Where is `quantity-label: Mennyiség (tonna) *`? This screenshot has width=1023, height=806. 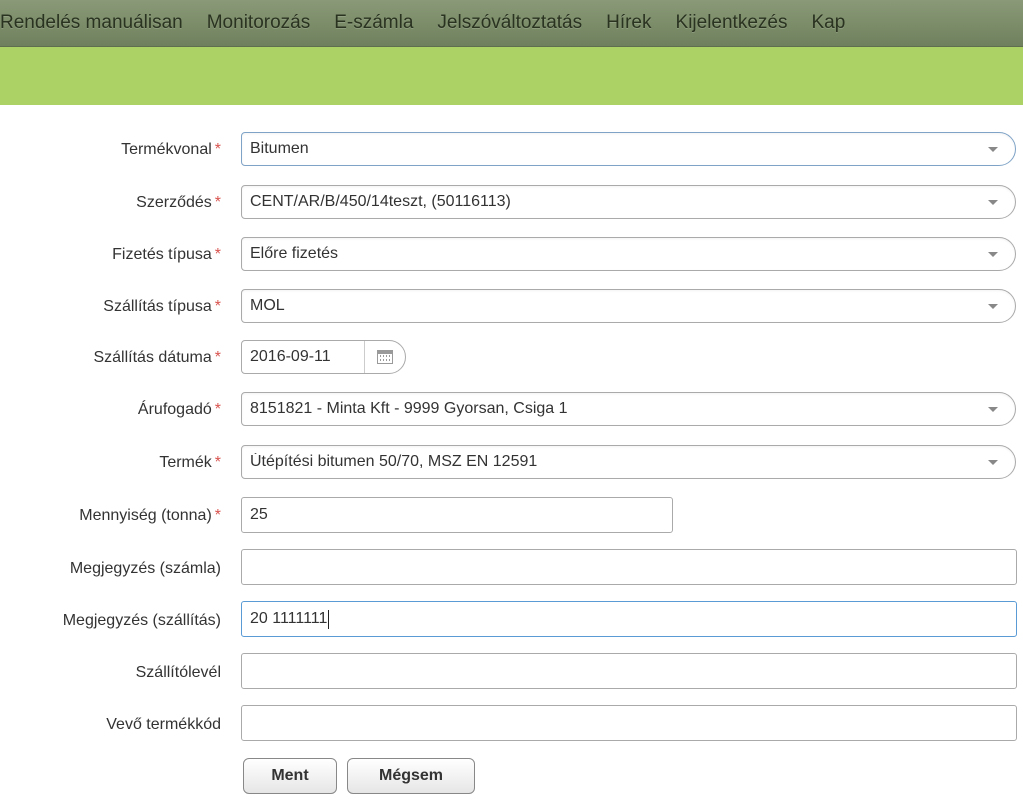
quantity-label: Mennyiség (tonna) * is located at coordinates (150, 515).